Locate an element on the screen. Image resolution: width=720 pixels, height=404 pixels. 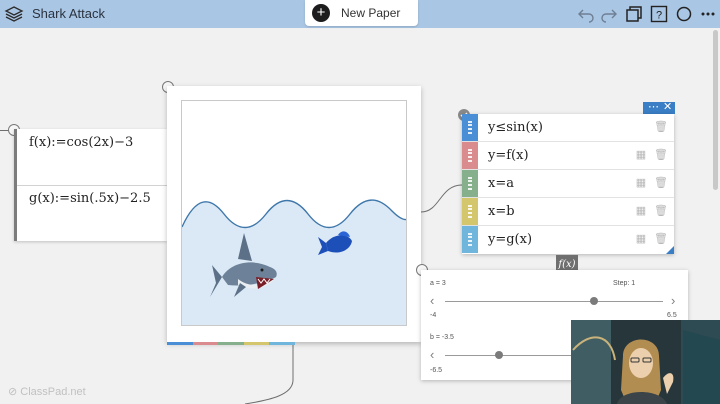
equation-row: x=a ▦ 🗑 is located at coordinates (568, 184).